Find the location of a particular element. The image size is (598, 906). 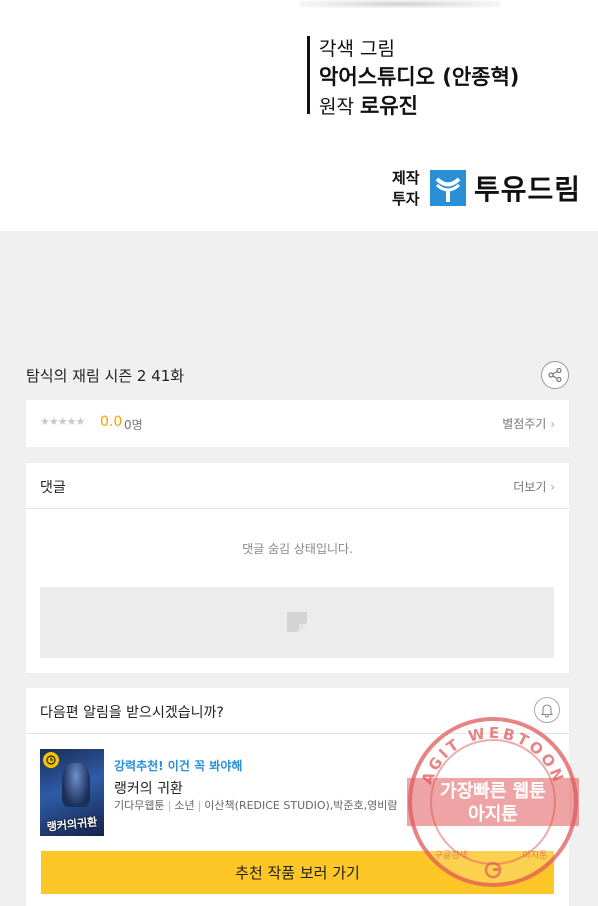

credits-studio: 악어스튜디오 (안종혁) is located at coordinates (419, 77).